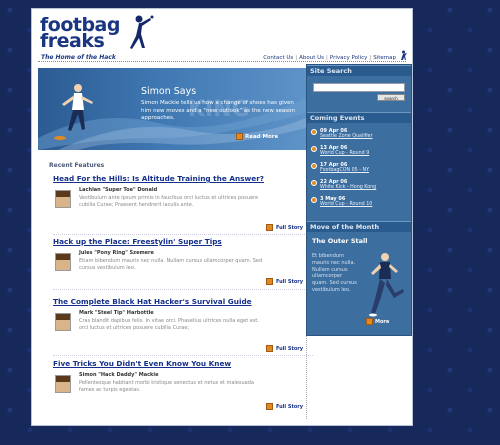  Describe the element at coordinates (364, 170) in the screenshot. I see `event-title-link: FootbagCON 05 - NY` at that location.